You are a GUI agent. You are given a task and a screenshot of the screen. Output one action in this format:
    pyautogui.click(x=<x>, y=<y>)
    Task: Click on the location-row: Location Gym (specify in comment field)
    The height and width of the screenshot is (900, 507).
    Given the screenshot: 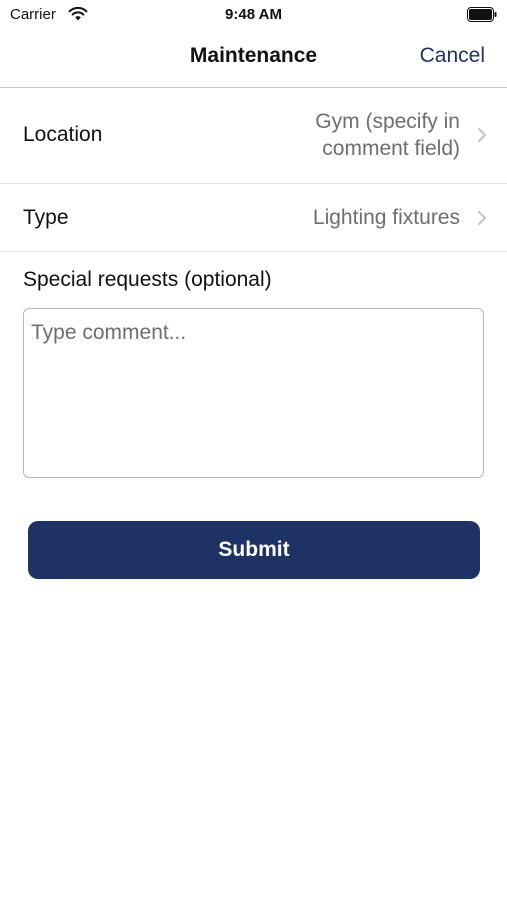 What is the action you would take?
    pyautogui.click(x=253, y=136)
    